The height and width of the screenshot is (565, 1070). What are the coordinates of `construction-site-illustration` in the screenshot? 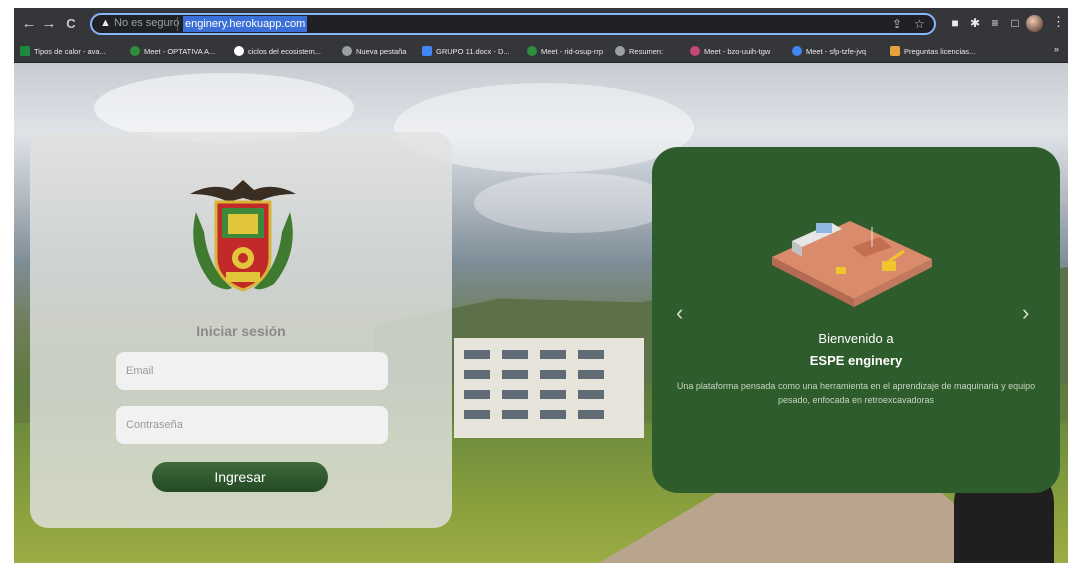 It's located at (852, 264).